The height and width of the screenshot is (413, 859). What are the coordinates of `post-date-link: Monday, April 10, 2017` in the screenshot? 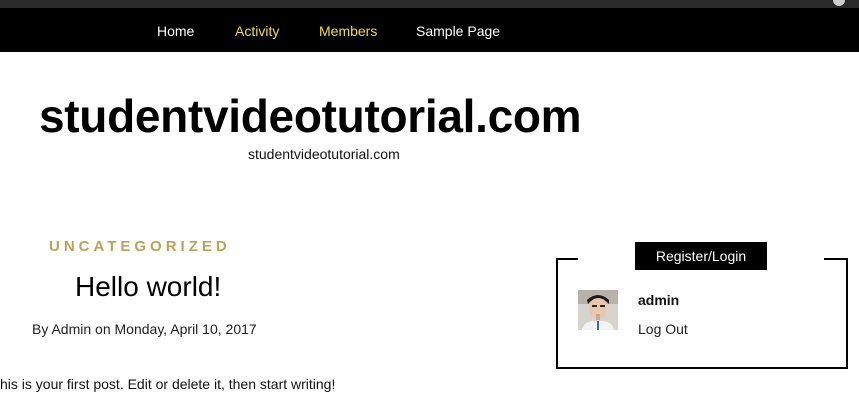 It's located at (186, 329).